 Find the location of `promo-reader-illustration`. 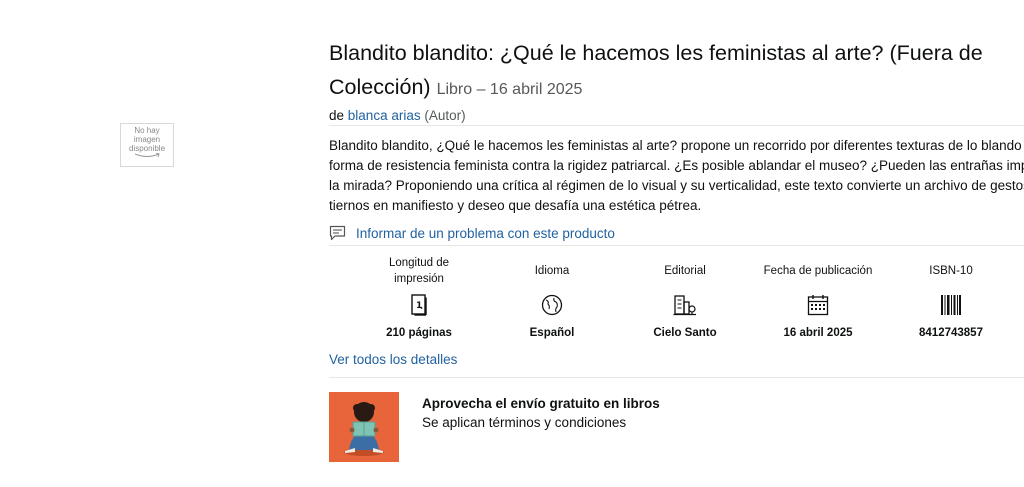

promo-reader-illustration is located at coordinates (364, 427).